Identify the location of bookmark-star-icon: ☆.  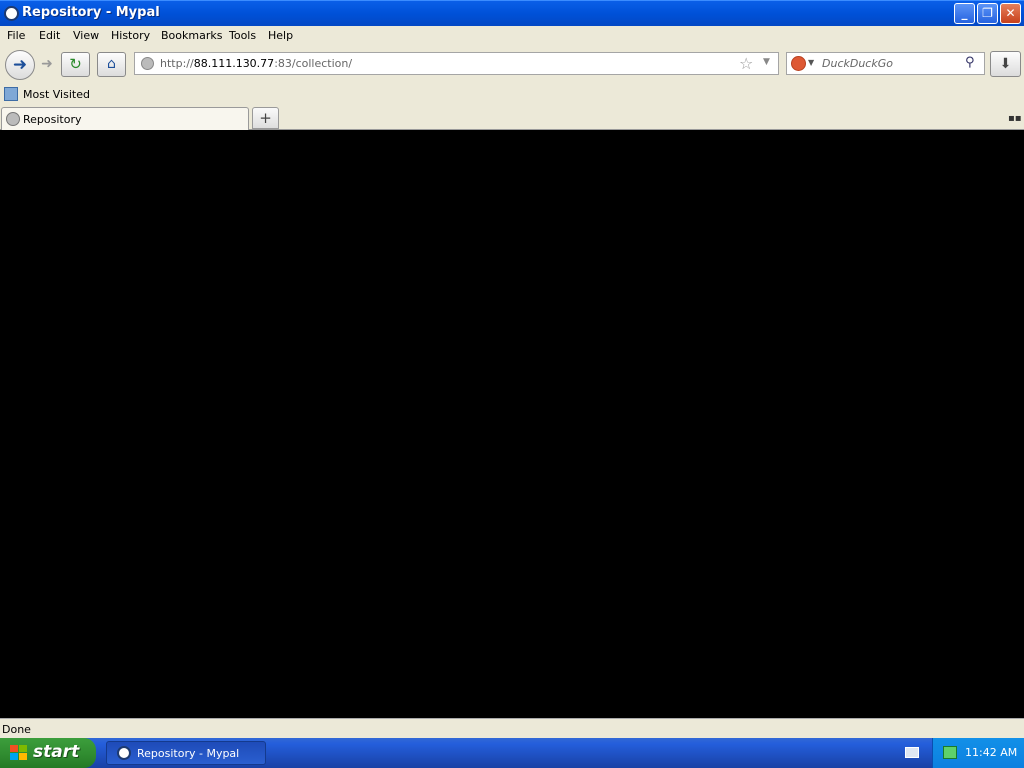
(746, 63).